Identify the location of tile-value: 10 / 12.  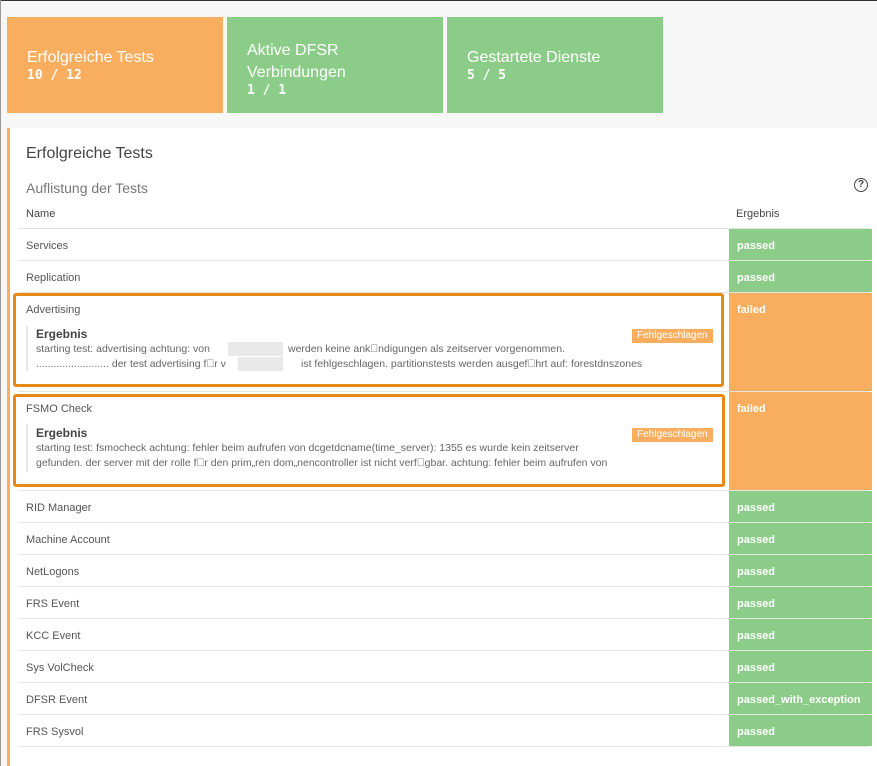
(54, 75).